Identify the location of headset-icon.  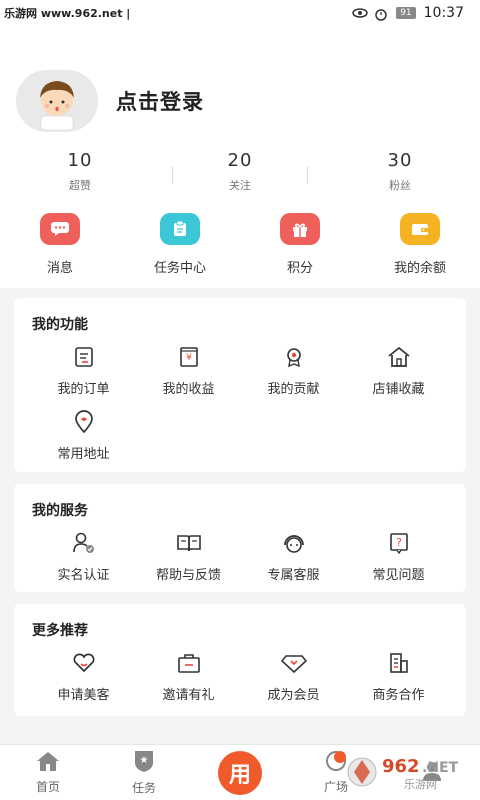
(294, 543).